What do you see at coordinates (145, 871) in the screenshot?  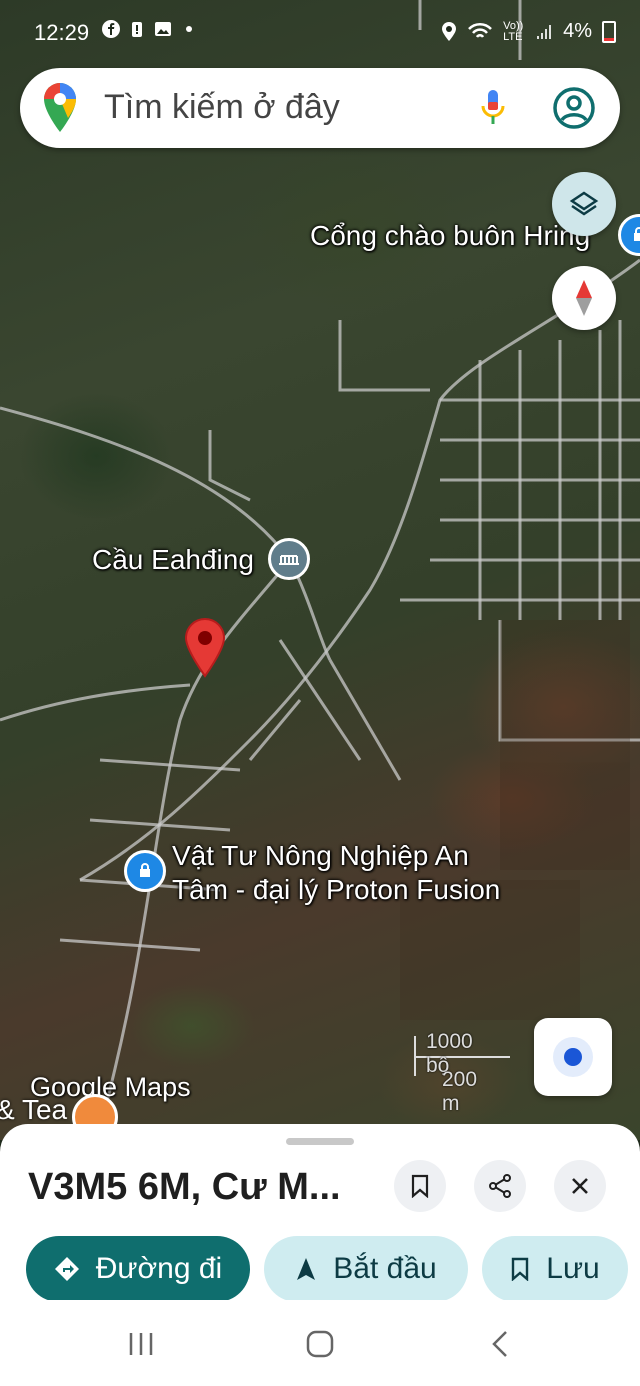 I see `shopping-bag-poi-icon` at bounding box center [145, 871].